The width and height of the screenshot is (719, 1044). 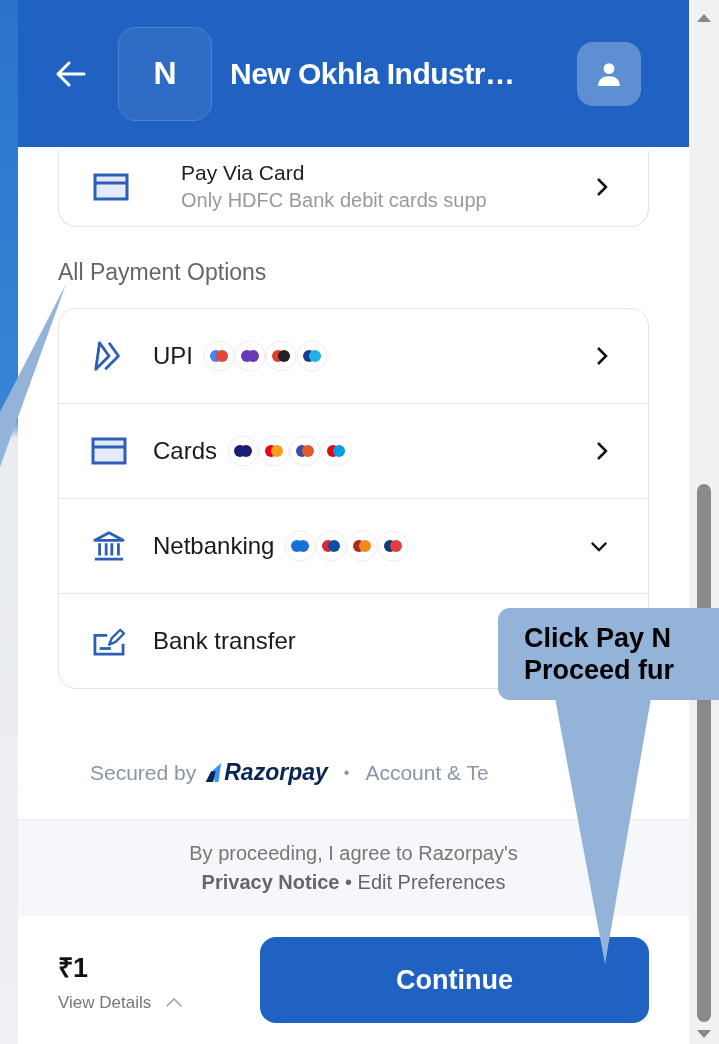 I want to click on scroll-up-icon, so click(x=704, y=18).